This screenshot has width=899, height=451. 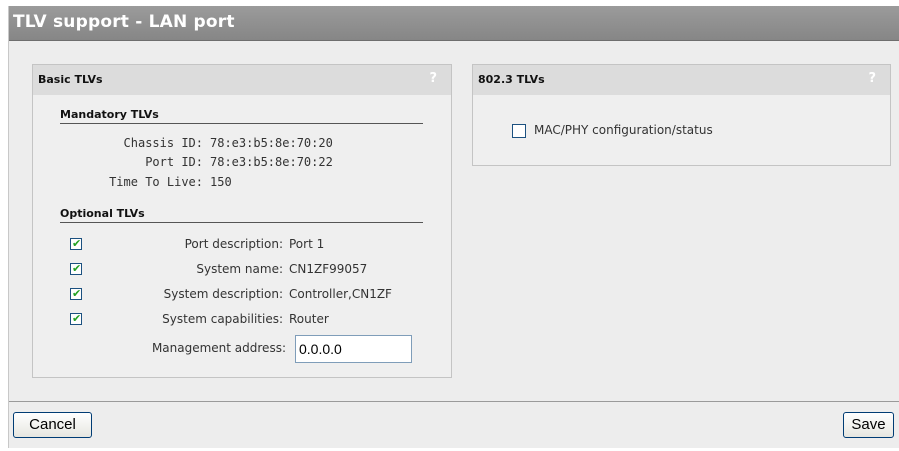 I want to click on chassis-id-value: 78:e3:b5:8e:70:20, so click(x=271, y=143).